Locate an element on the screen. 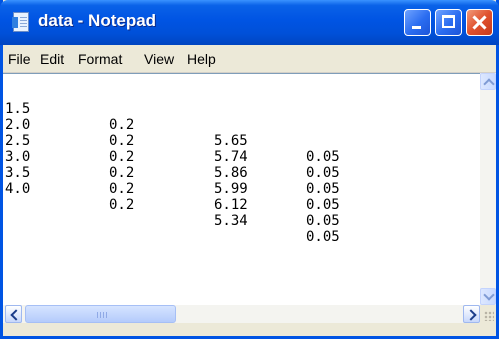 The width and height of the screenshot is (499, 339). close-icon is located at coordinates (479, 22).